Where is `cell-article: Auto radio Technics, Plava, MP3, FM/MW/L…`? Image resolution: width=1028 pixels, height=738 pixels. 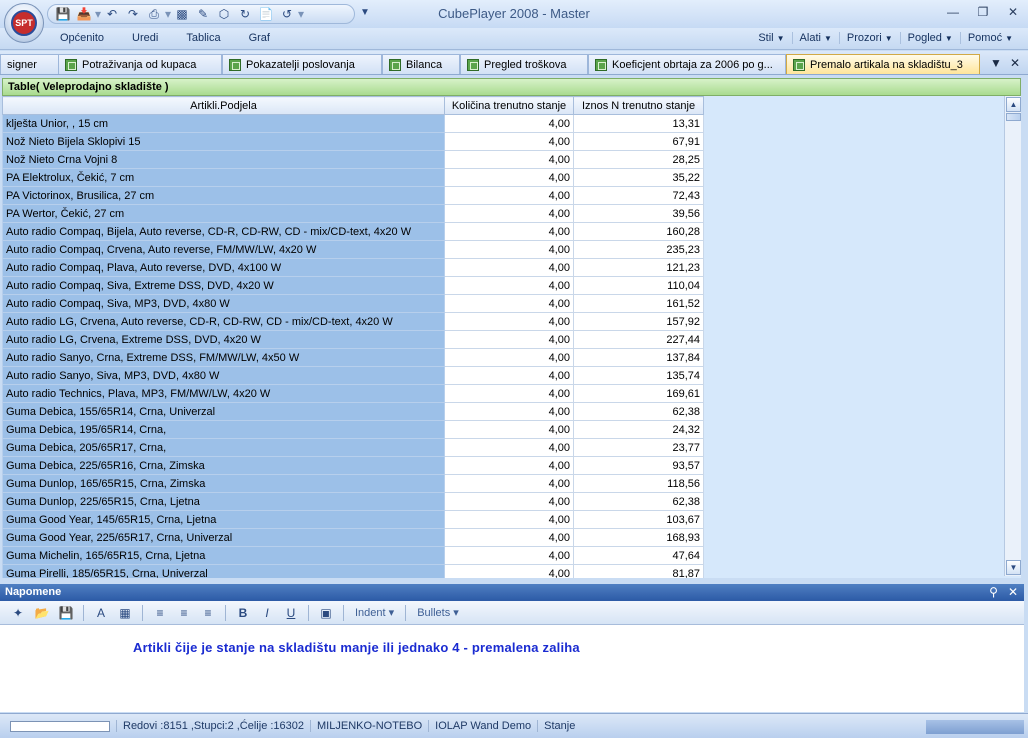
cell-article: Auto radio Technics, Plava, MP3, FM/MW/L… is located at coordinates (223, 393).